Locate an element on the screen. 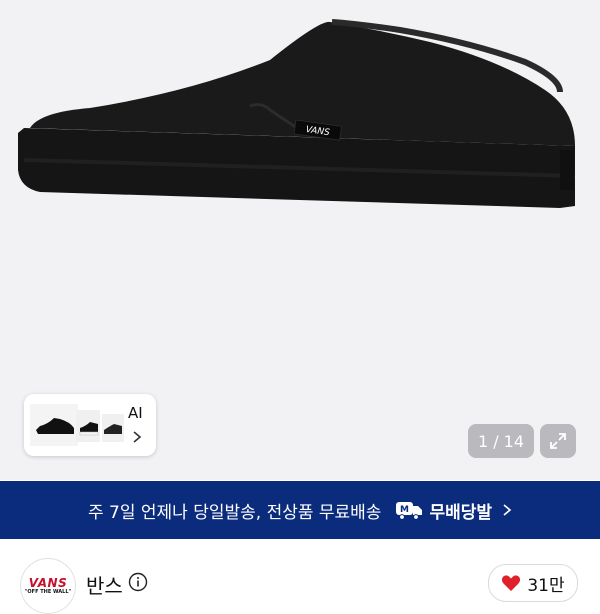 The width and height of the screenshot is (600, 614). similar-products-thumbnails is located at coordinates (77, 425).